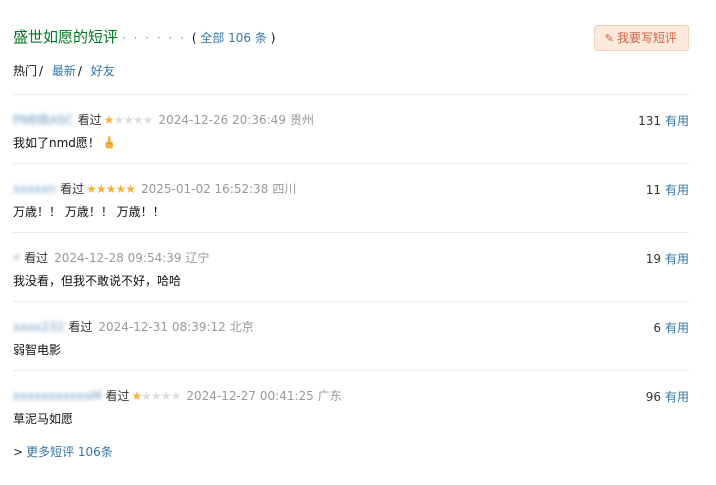  I want to click on vote-area: 131 有用, so click(663, 120).